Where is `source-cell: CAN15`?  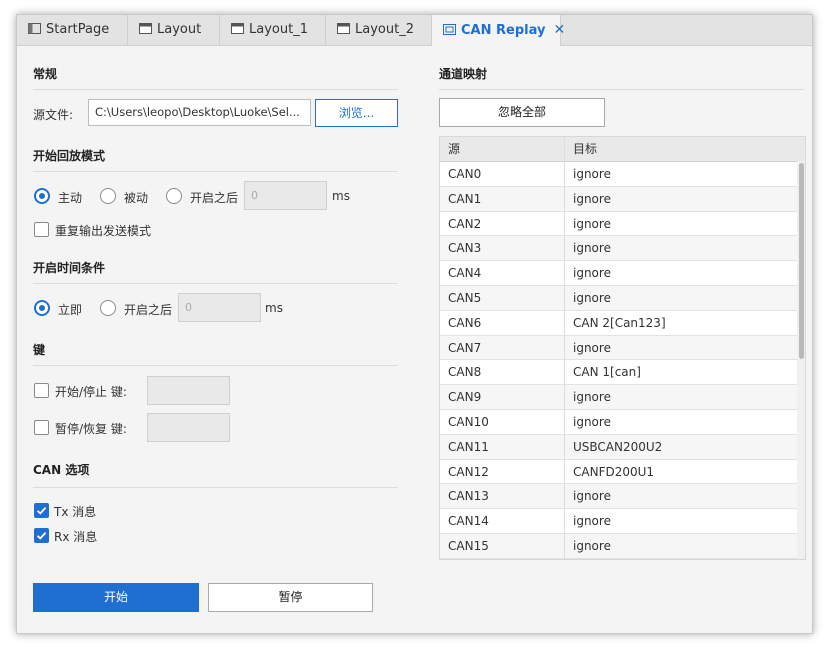
source-cell: CAN15 is located at coordinates (468, 546).